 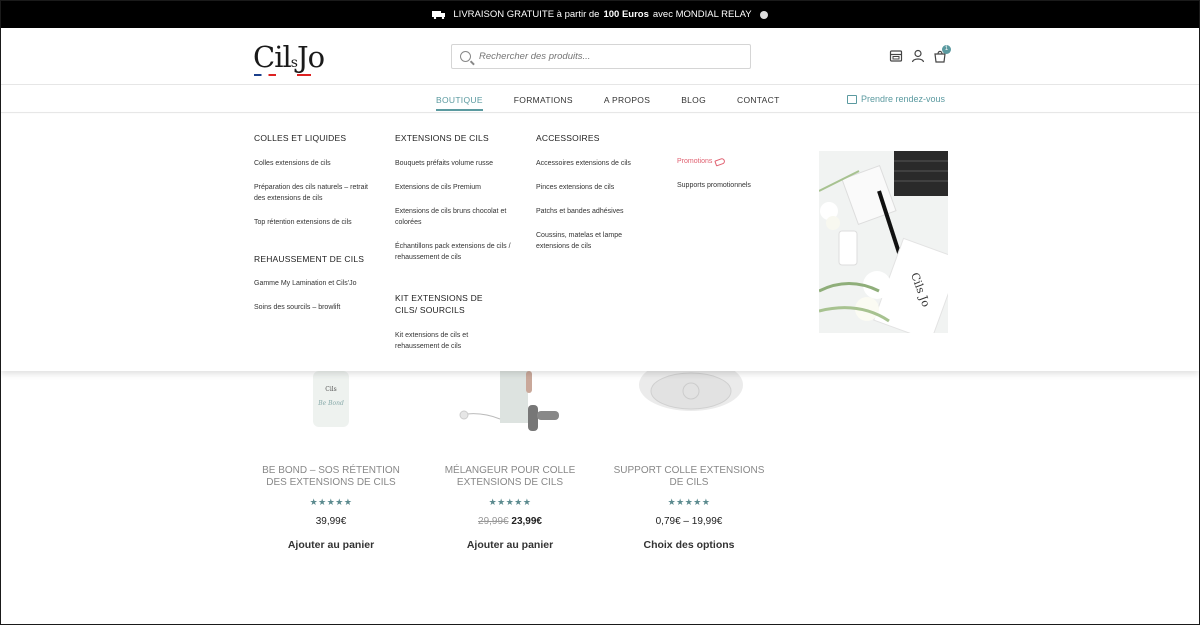 I want to click on product-image: Cils Be Bond, so click(x=331, y=401).